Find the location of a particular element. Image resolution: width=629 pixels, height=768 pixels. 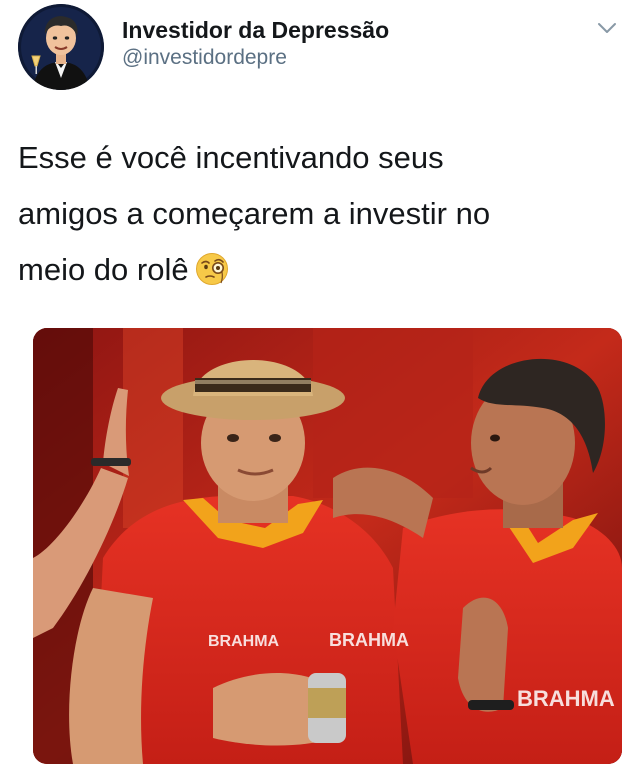

tweet-header: Investidor da Depressão @investidordepre is located at coordinates (318, 47).